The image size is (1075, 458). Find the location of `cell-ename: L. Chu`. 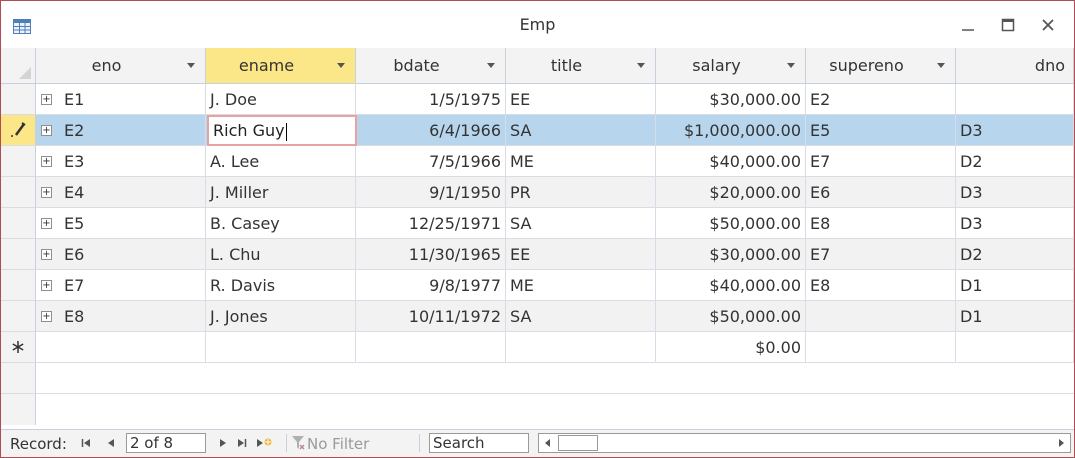

cell-ename: L. Chu is located at coordinates (281, 254).